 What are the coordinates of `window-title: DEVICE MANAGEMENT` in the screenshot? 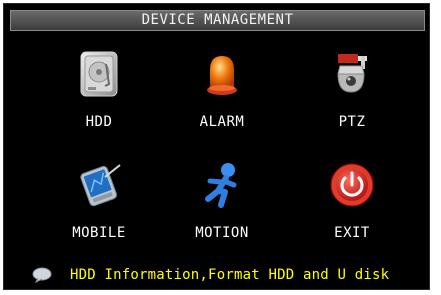 It's located at (217, 20).